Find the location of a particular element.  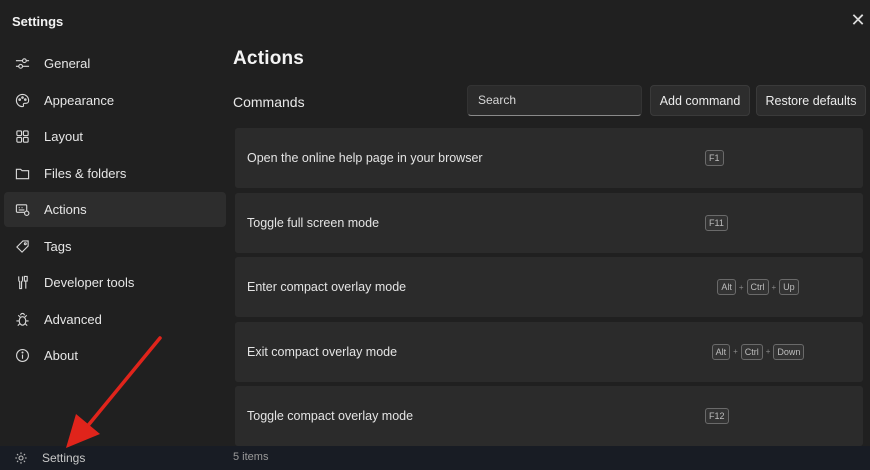

status-bar: Settings 5 items is located at coordinates (435, 458).